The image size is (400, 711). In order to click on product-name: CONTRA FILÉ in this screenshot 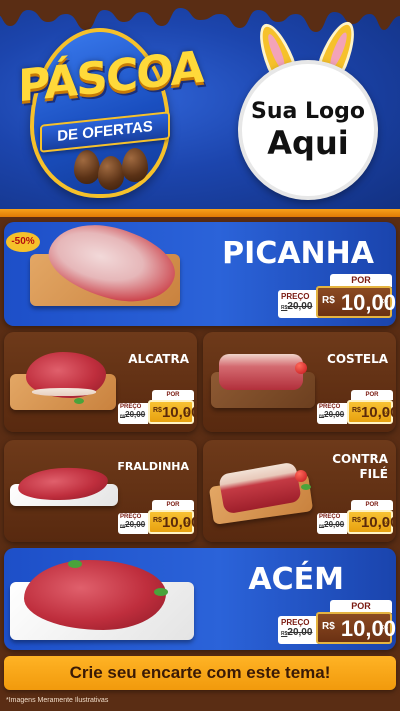, I will do `click(360, 467)`.